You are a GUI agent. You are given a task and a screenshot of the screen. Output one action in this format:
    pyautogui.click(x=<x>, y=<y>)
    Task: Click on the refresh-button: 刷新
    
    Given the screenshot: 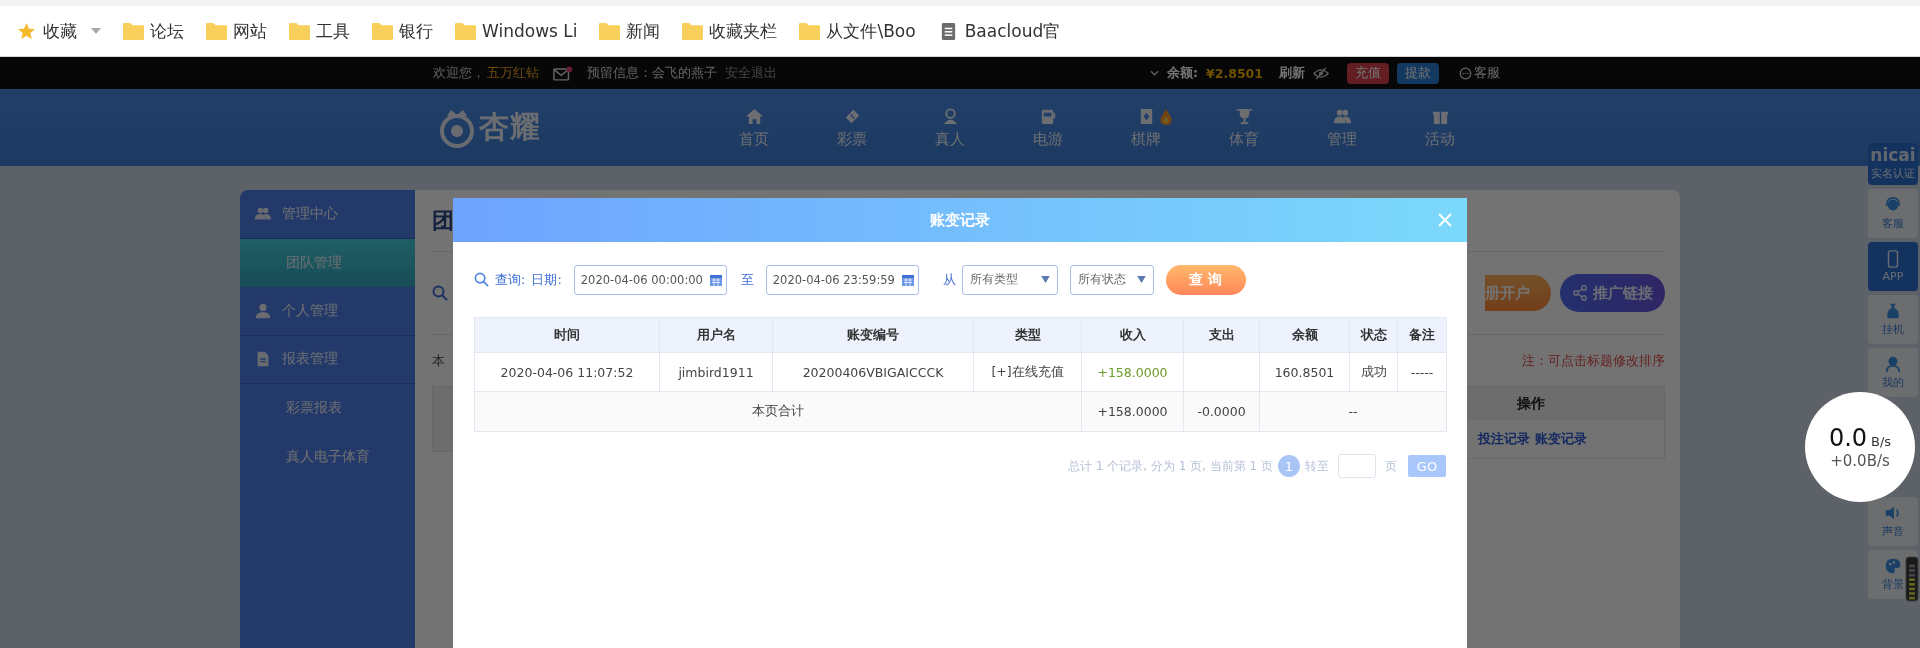 What is the action you would take?
    pyautogui.click(x=1292, y=73)
    